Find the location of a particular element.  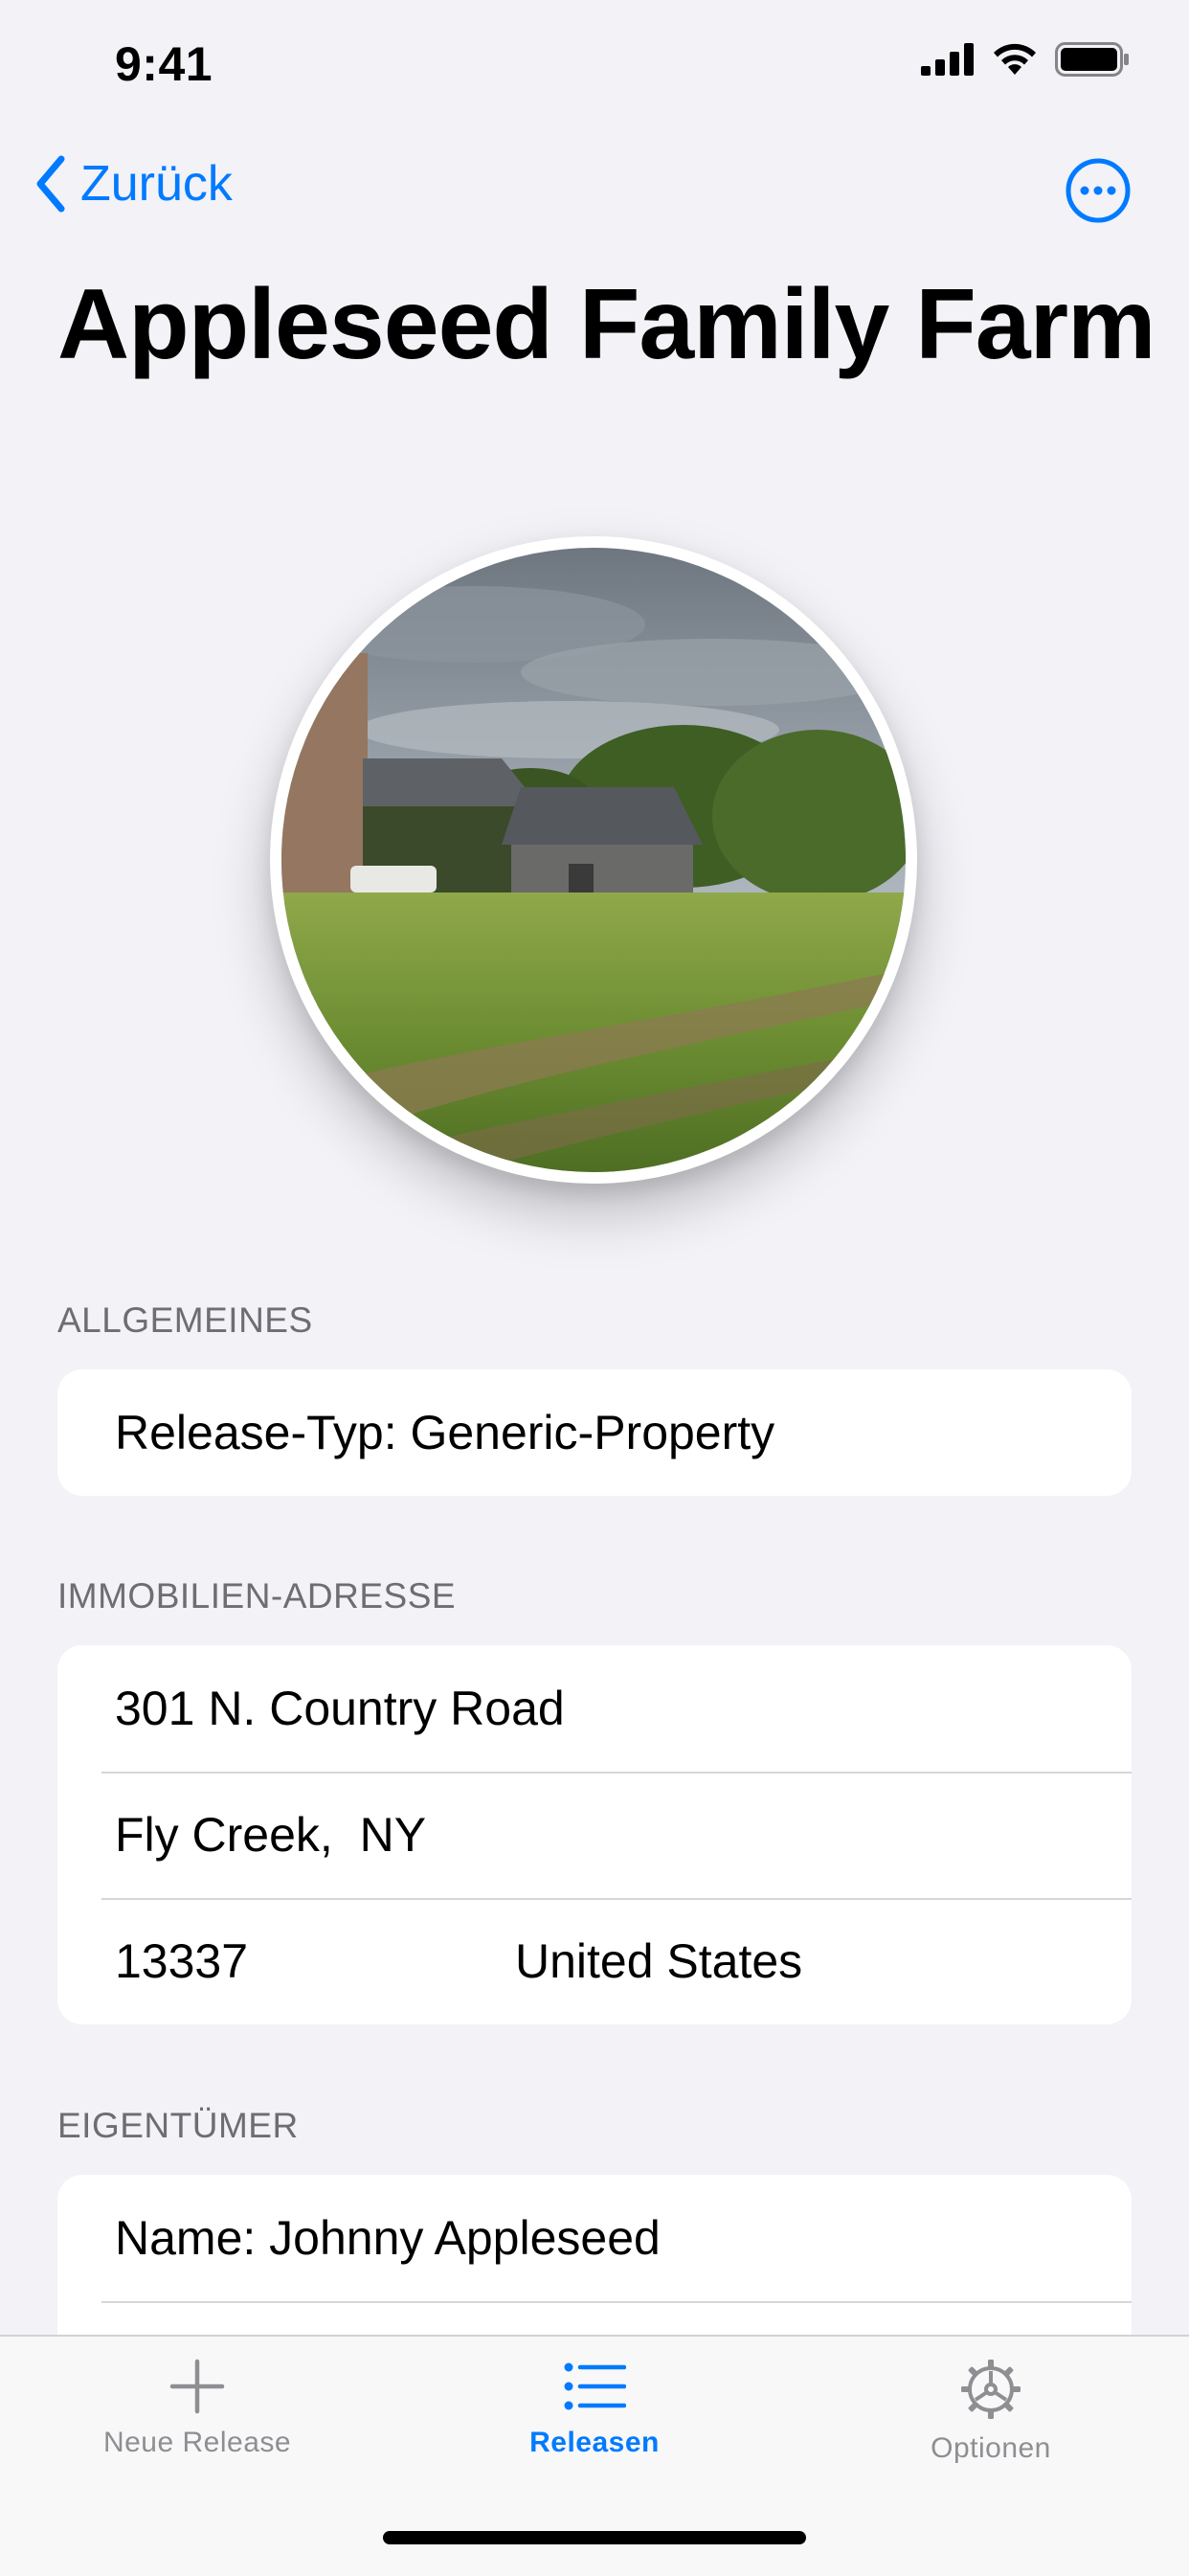

street-text: 301 N. Country Road is located at coordinates (340, 1708).